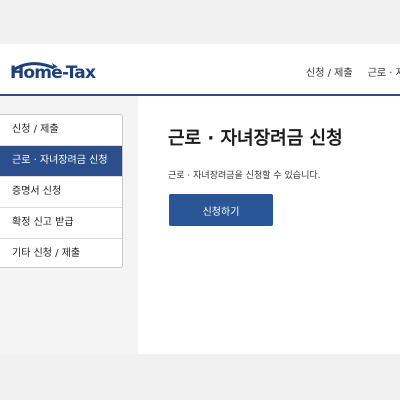  Describe the element at coordinates (244, 176) in the screenshot. I see `page-description: 근로 · 자녀장려금을 신청할 수 있습니다.` at that location.